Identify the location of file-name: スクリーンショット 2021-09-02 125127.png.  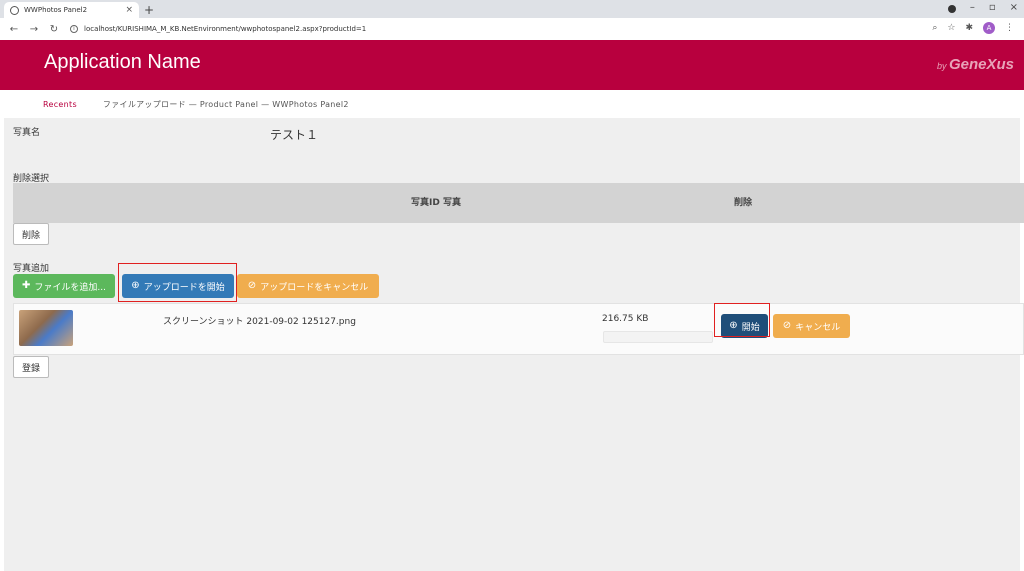
(259, 322).